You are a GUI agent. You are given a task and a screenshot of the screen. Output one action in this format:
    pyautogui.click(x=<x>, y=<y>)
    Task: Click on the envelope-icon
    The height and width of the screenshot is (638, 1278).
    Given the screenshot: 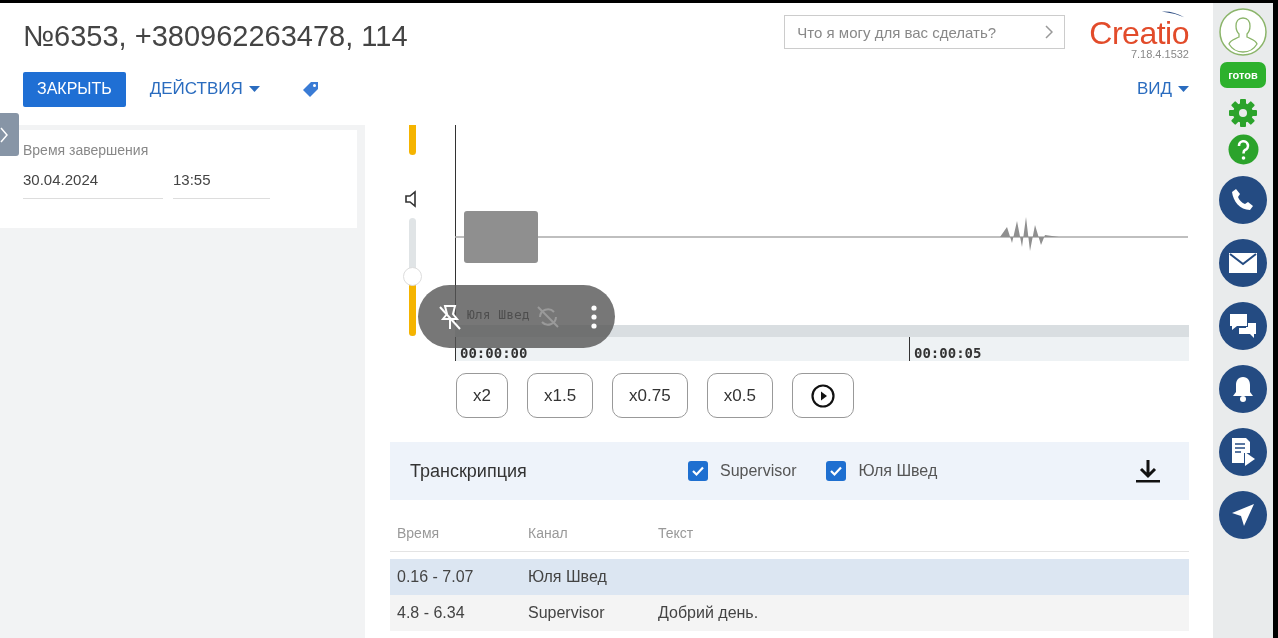 What is the action you would take?
    pyautogui.click(x=1243, y=263)
    